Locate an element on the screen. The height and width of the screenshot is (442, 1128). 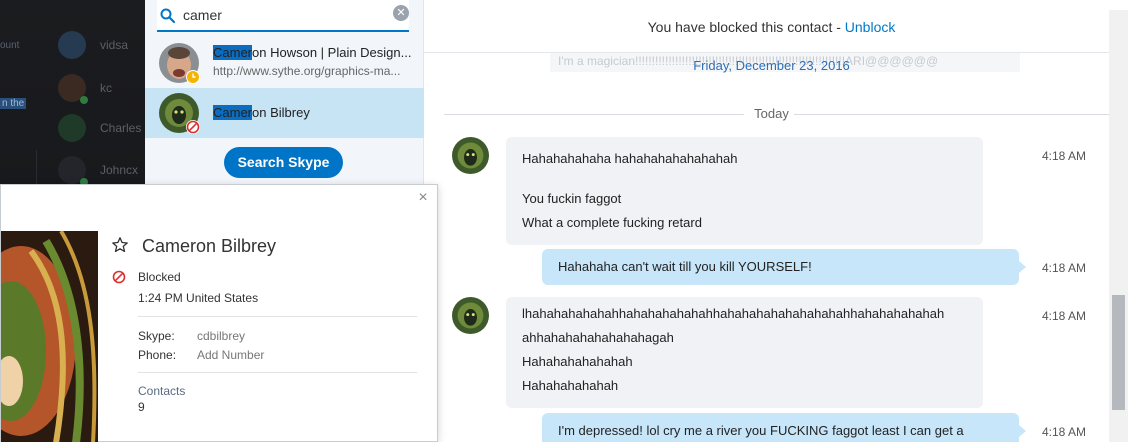
search-input is located at coordinates (283, 15).